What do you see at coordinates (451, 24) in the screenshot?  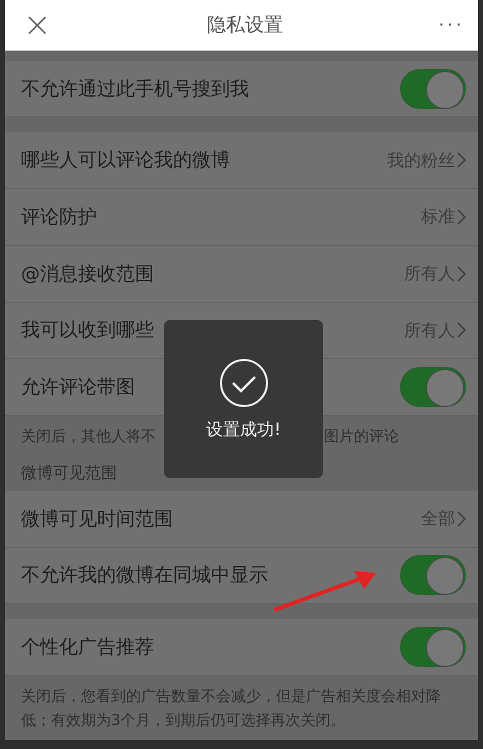 I see `more-button: ···` at bounding box center [451, 24].